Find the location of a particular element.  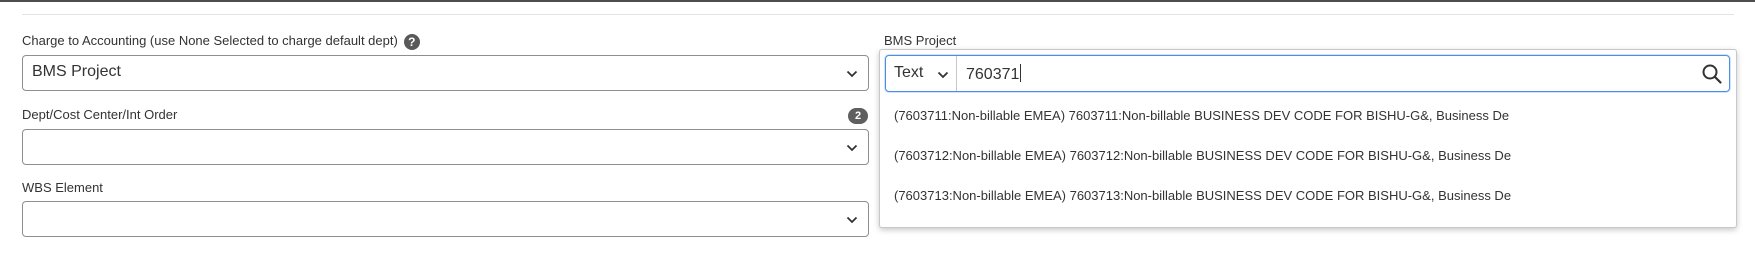

text-caret is located at coordinates (1021, 73).